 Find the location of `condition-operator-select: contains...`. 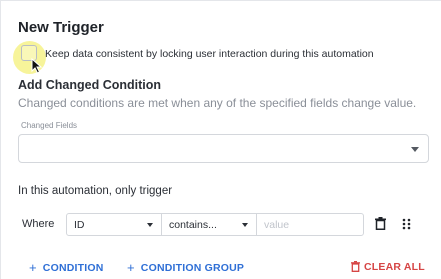

condition-operator-select: contains... is located at coordinates (209, 224).